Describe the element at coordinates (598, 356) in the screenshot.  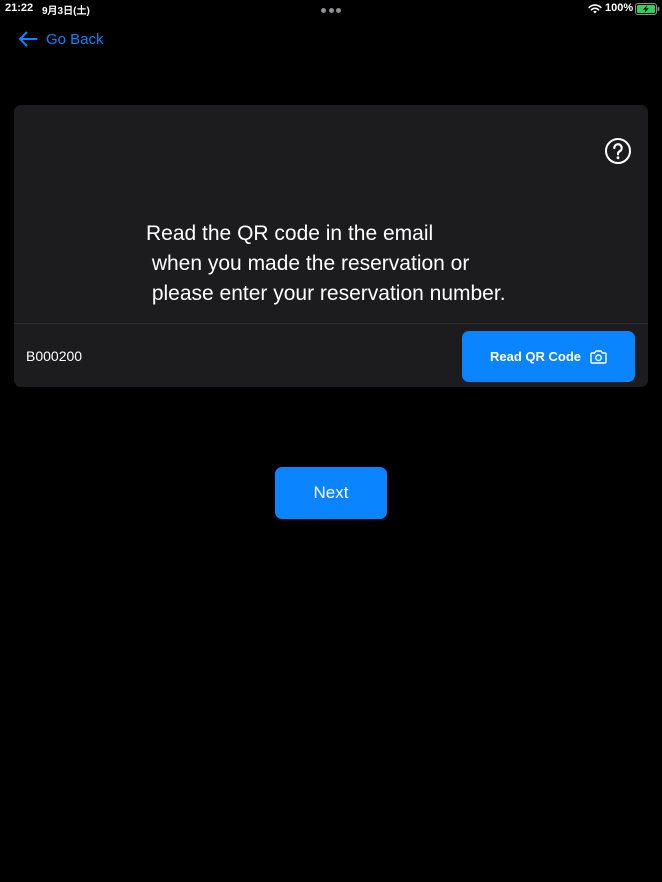
I see `camera-icon` at that location.